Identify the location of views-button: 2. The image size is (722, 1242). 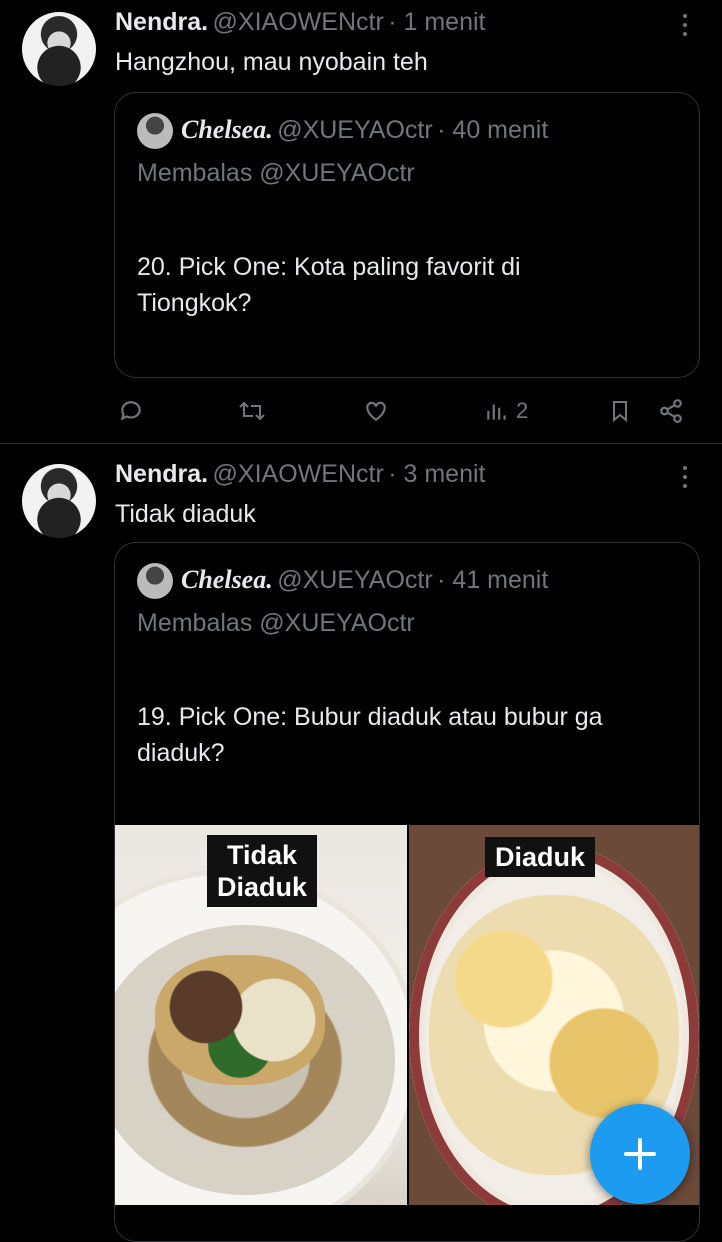
(506, 411).